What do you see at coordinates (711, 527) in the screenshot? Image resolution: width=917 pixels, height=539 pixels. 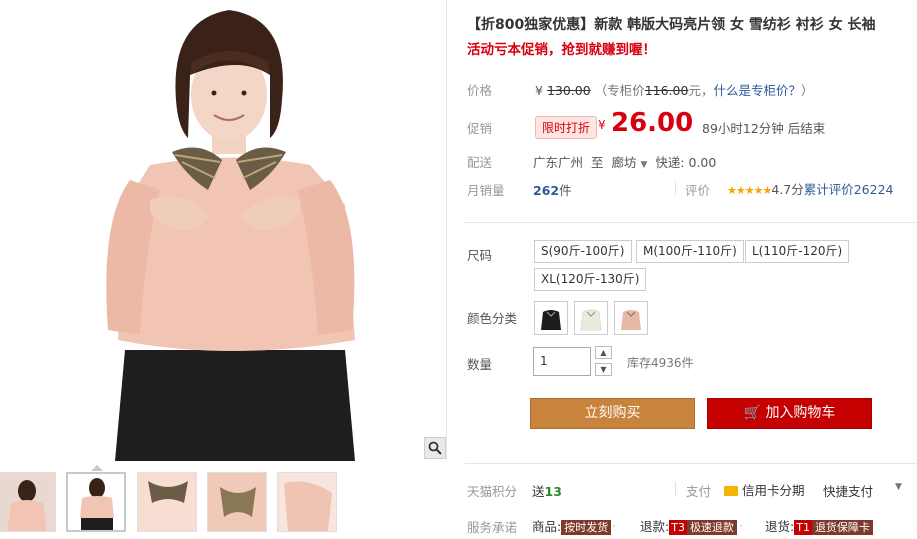 I see `fast-refund-badge: 极速退款` at bounding box center [711, 527].